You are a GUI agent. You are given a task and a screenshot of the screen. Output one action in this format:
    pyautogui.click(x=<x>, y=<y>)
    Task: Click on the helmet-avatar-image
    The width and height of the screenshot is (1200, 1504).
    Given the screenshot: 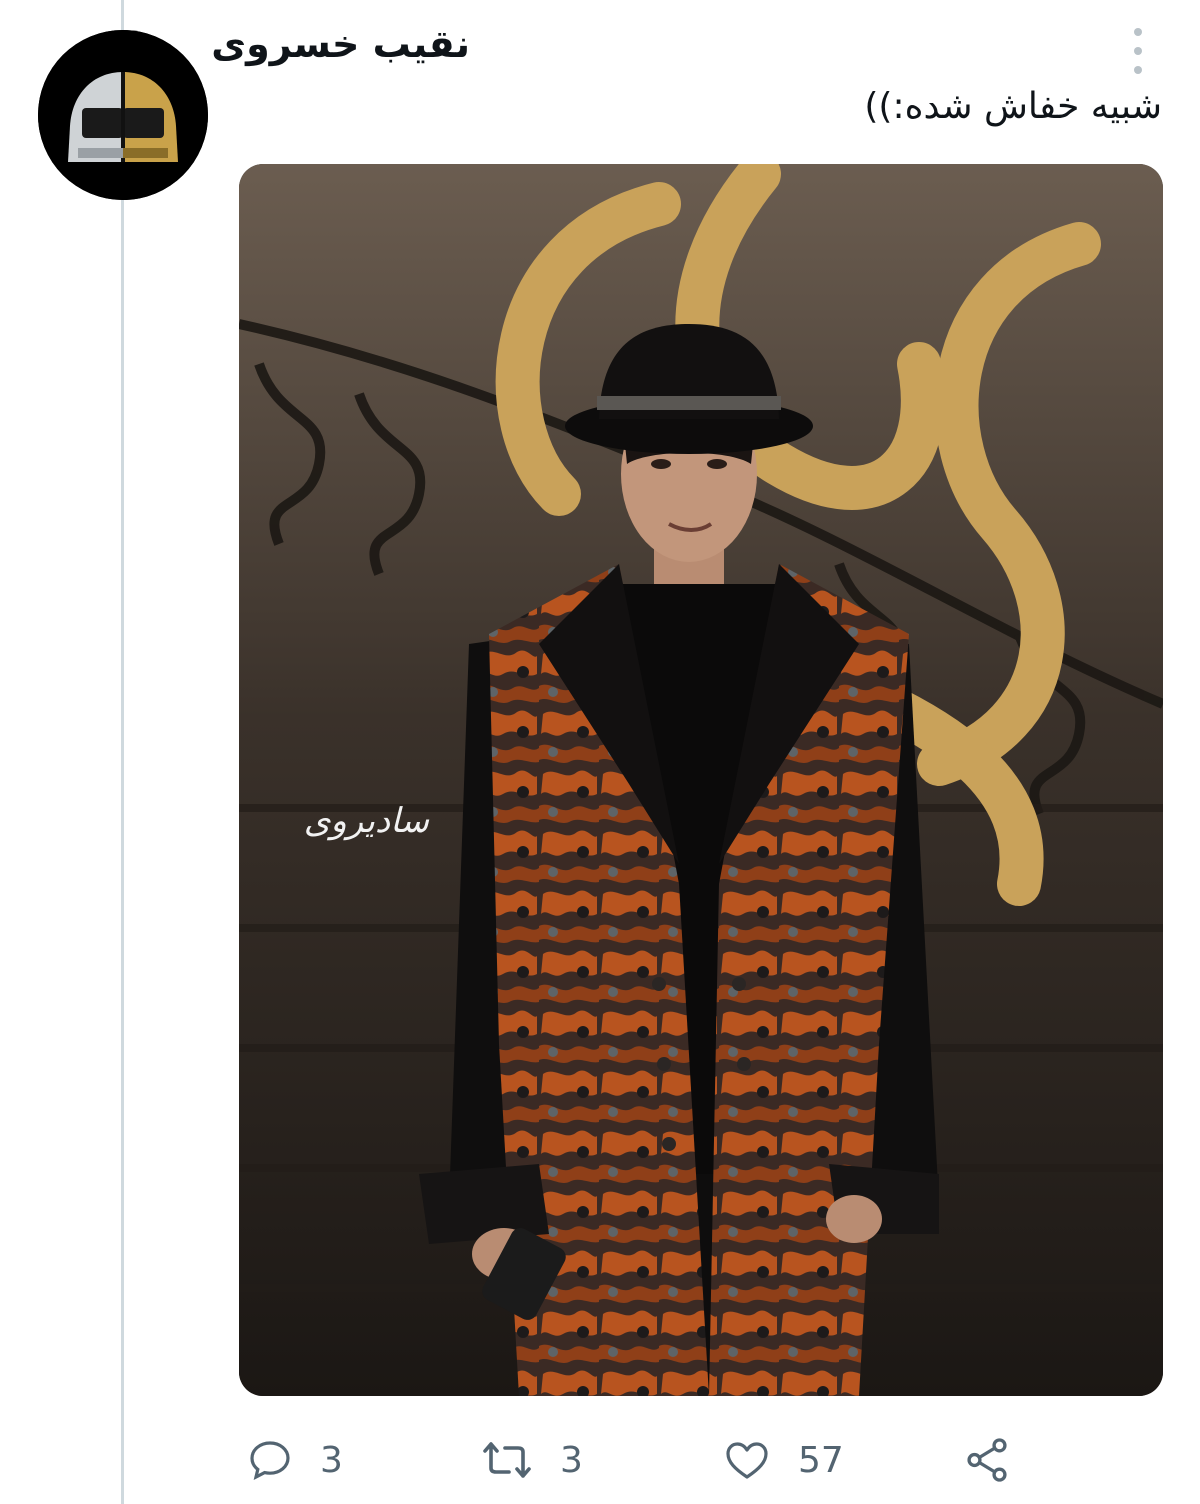 What is the action you would take?
    pyautogui.click(x=123, y=115)
    